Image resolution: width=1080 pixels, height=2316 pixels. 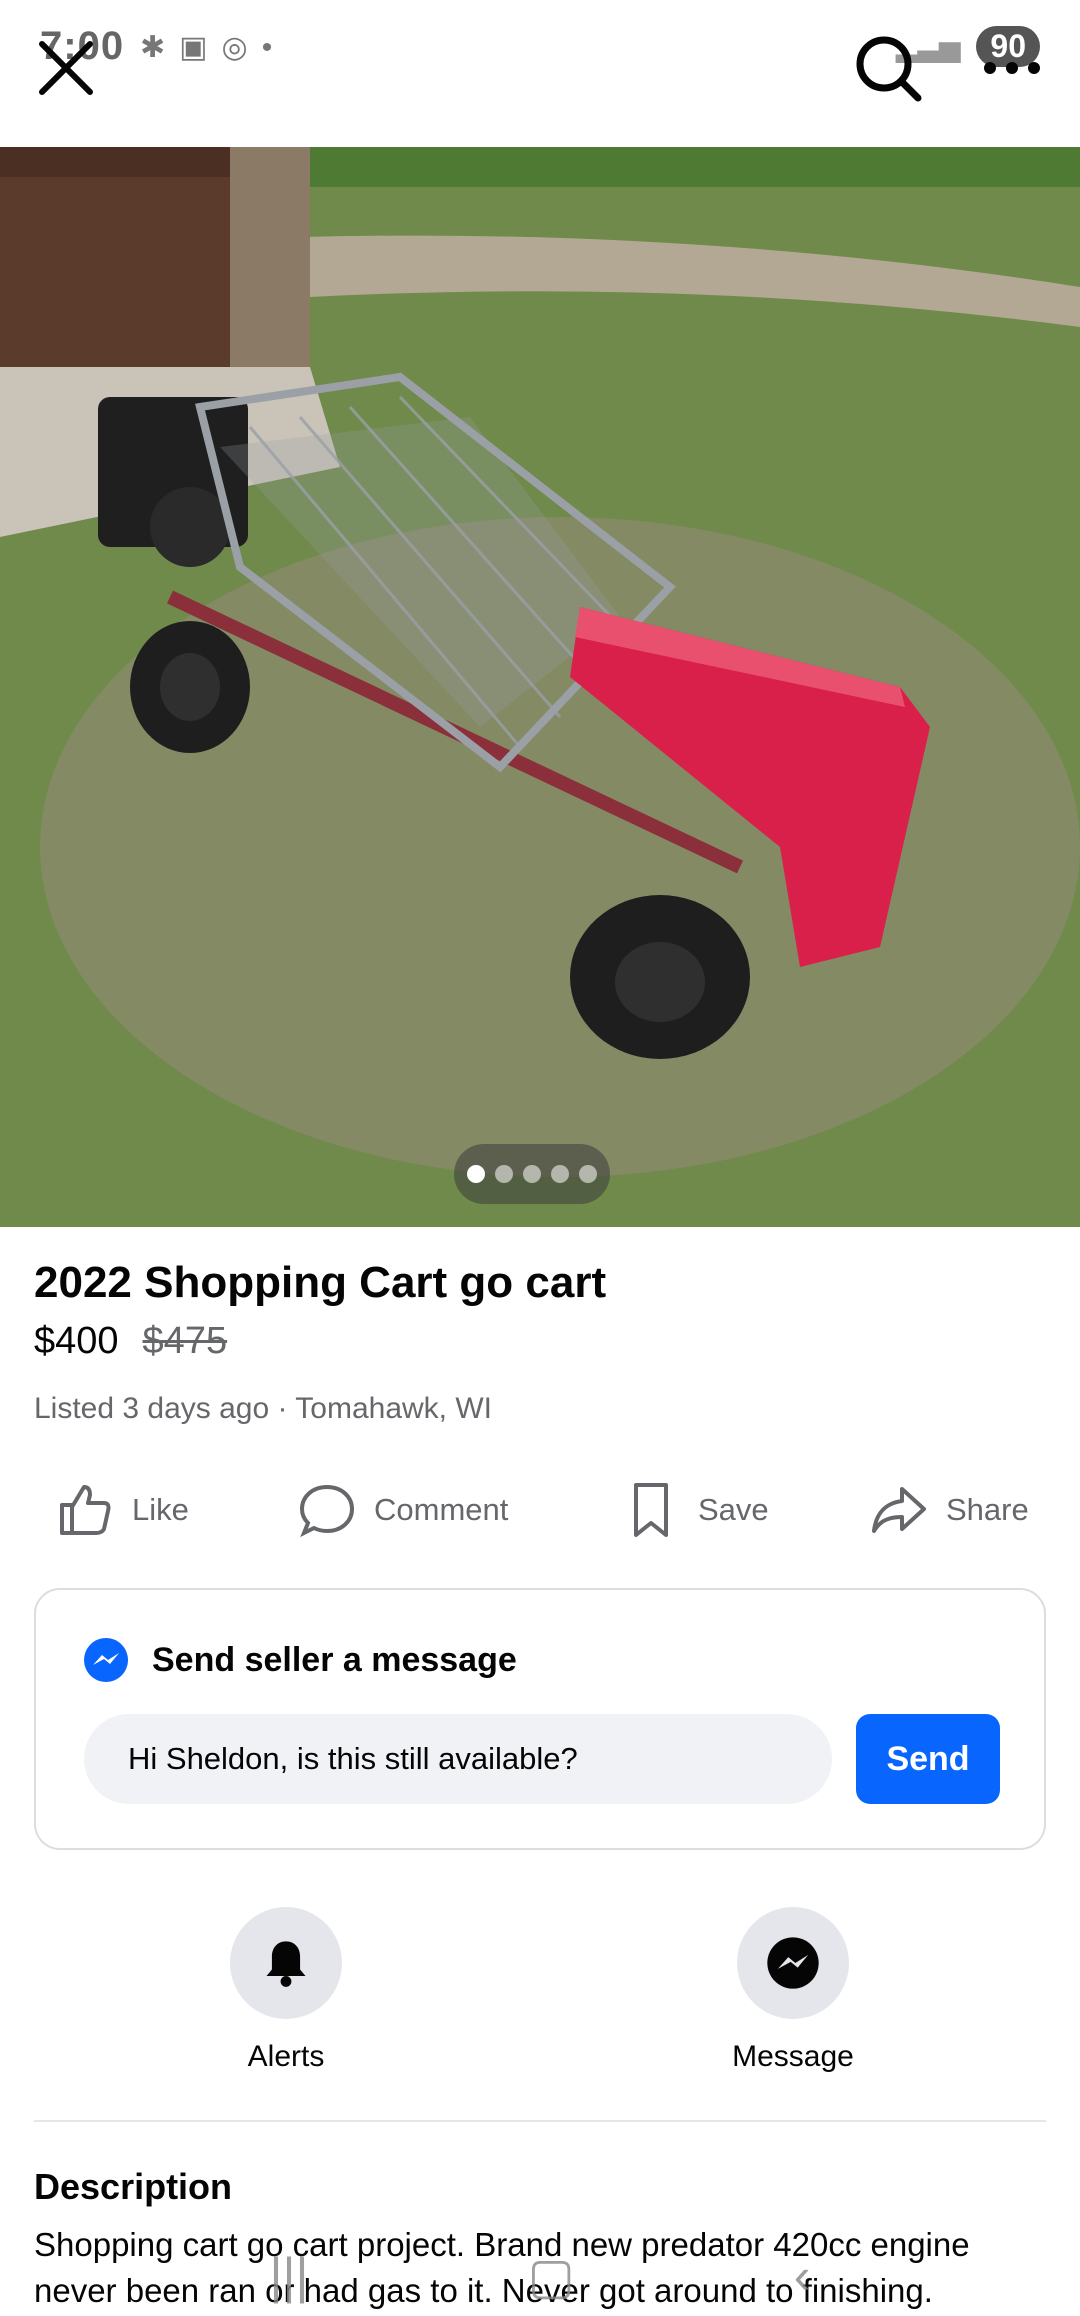 What do you see at coordinates (234, 47) in the screenshot?
I see `app-icon-2: ◎` at bounding box center [234, 47].